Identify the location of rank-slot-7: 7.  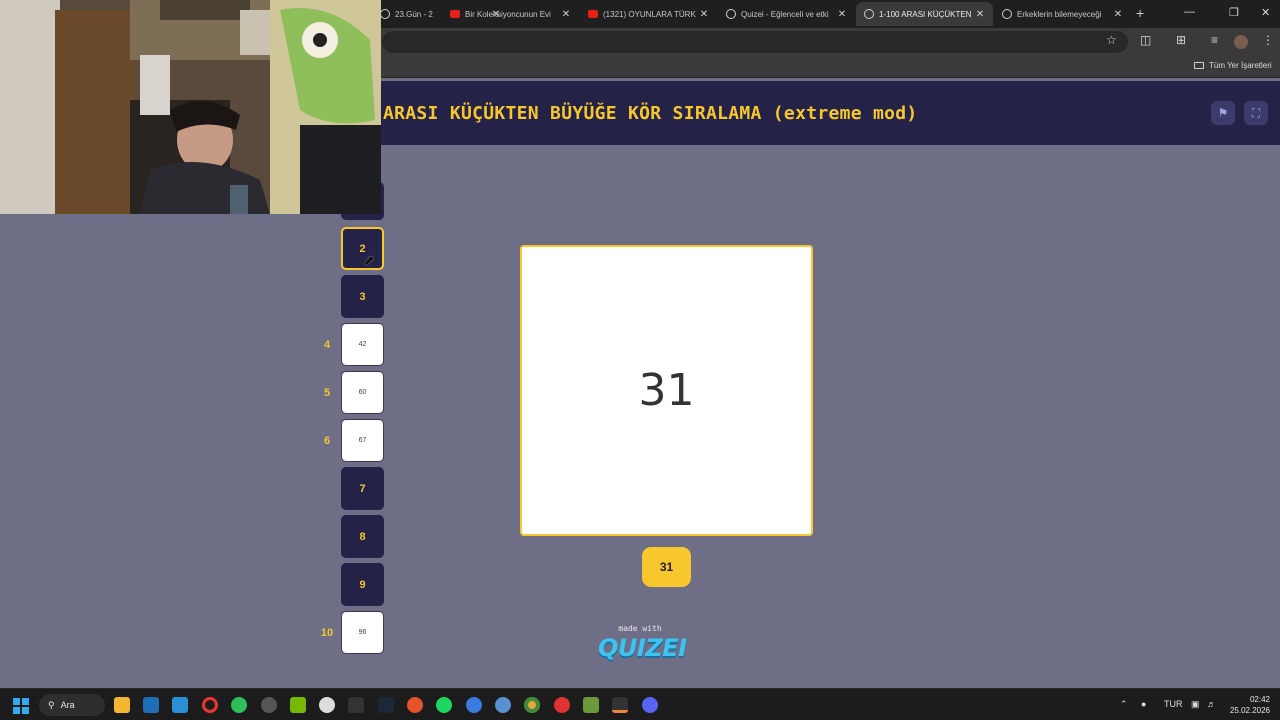
(362, 488).